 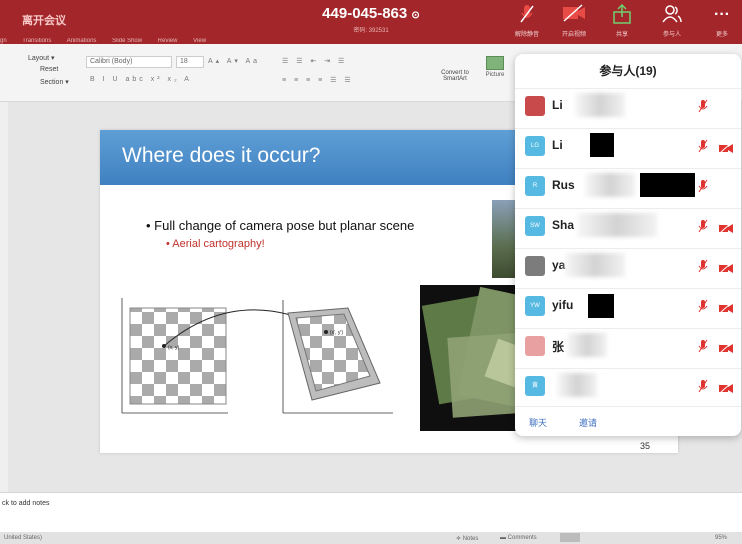 I want to click on point-xp-yp-label: (x', y'), so click(x=336, y=333).